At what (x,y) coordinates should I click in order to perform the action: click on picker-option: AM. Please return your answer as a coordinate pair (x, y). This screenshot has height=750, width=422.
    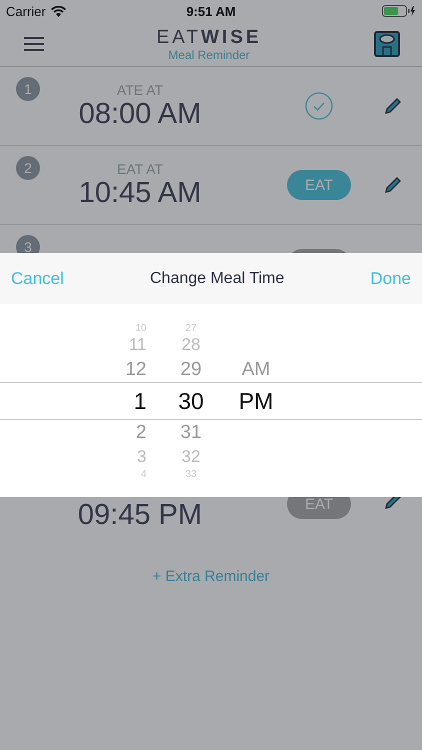
    Looking at the image, I should click on (256, 369).